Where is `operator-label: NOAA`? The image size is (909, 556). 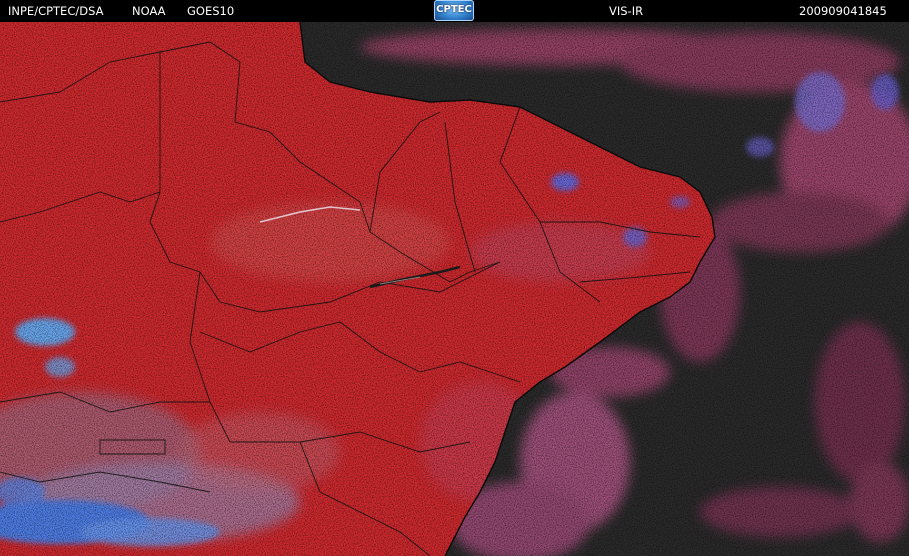
operator-label: NOAA is located at coordinates (149, 11).